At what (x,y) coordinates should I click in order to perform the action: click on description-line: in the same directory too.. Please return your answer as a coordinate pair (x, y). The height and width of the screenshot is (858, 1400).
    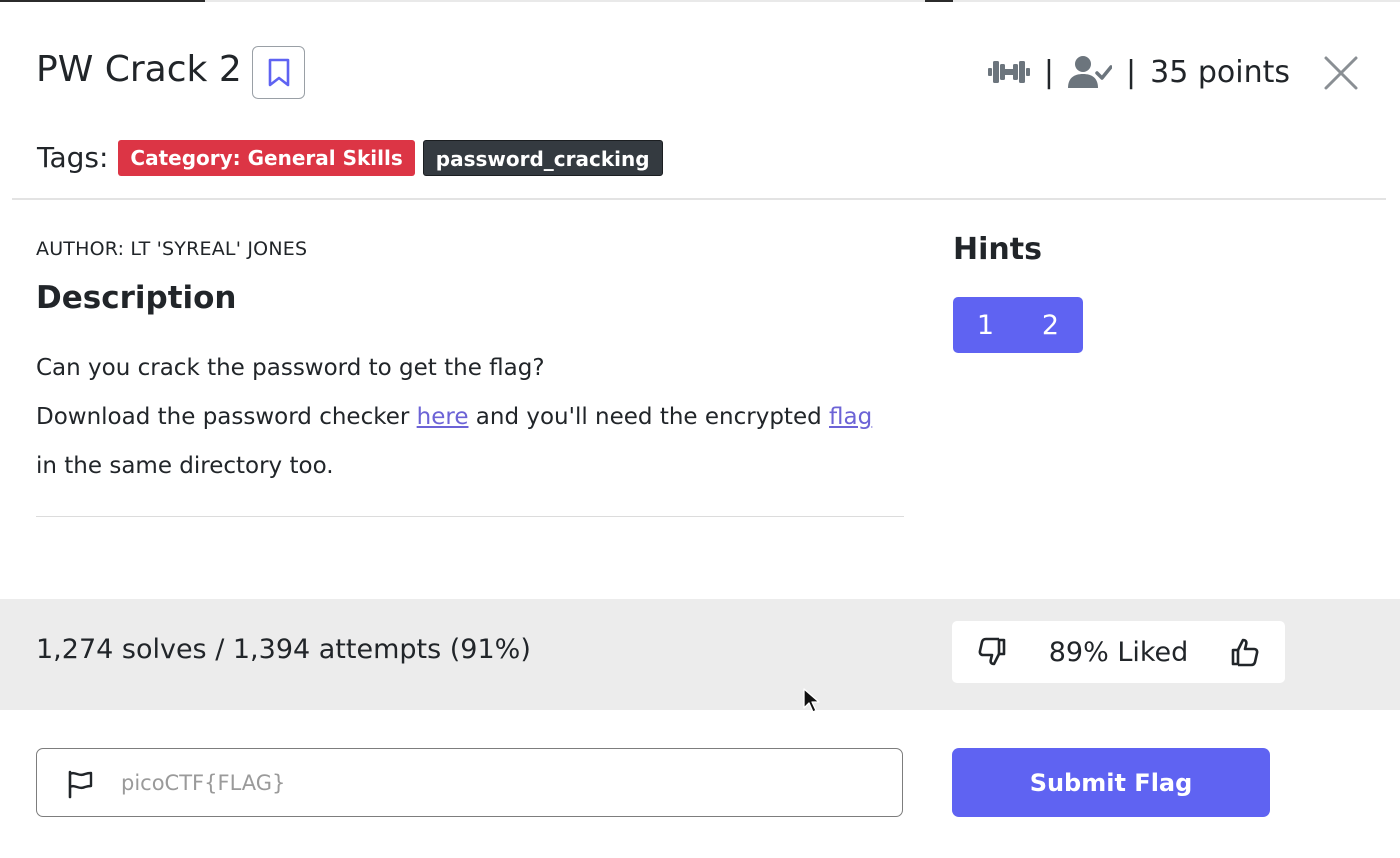
    Looking at the image, I should click on (185, 466).